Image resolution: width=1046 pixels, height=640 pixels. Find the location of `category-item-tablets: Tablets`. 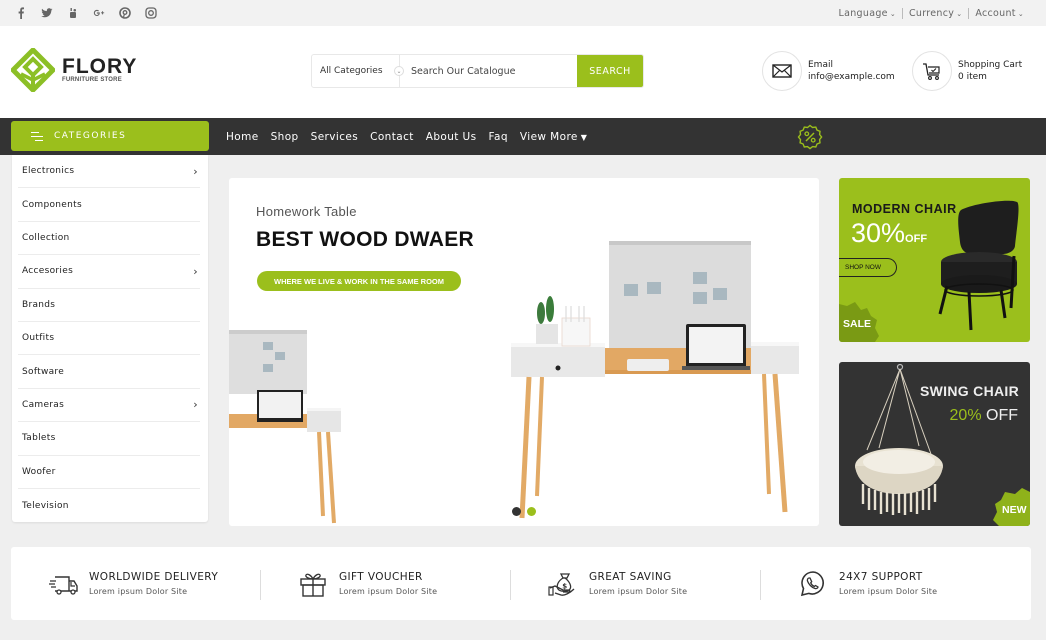

category-item-tablets: Tablets is located at coordinates (109, 439).